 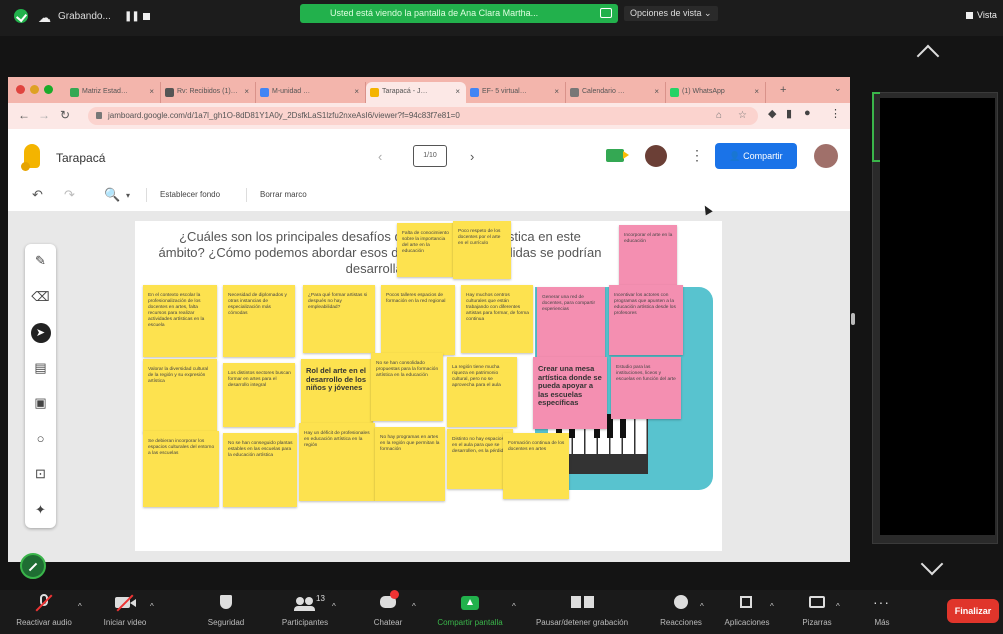 What do you see at coordinates (783, 90) in the screenshot?
I see `new-tab-icon: +` at bounding box center [783, 90].